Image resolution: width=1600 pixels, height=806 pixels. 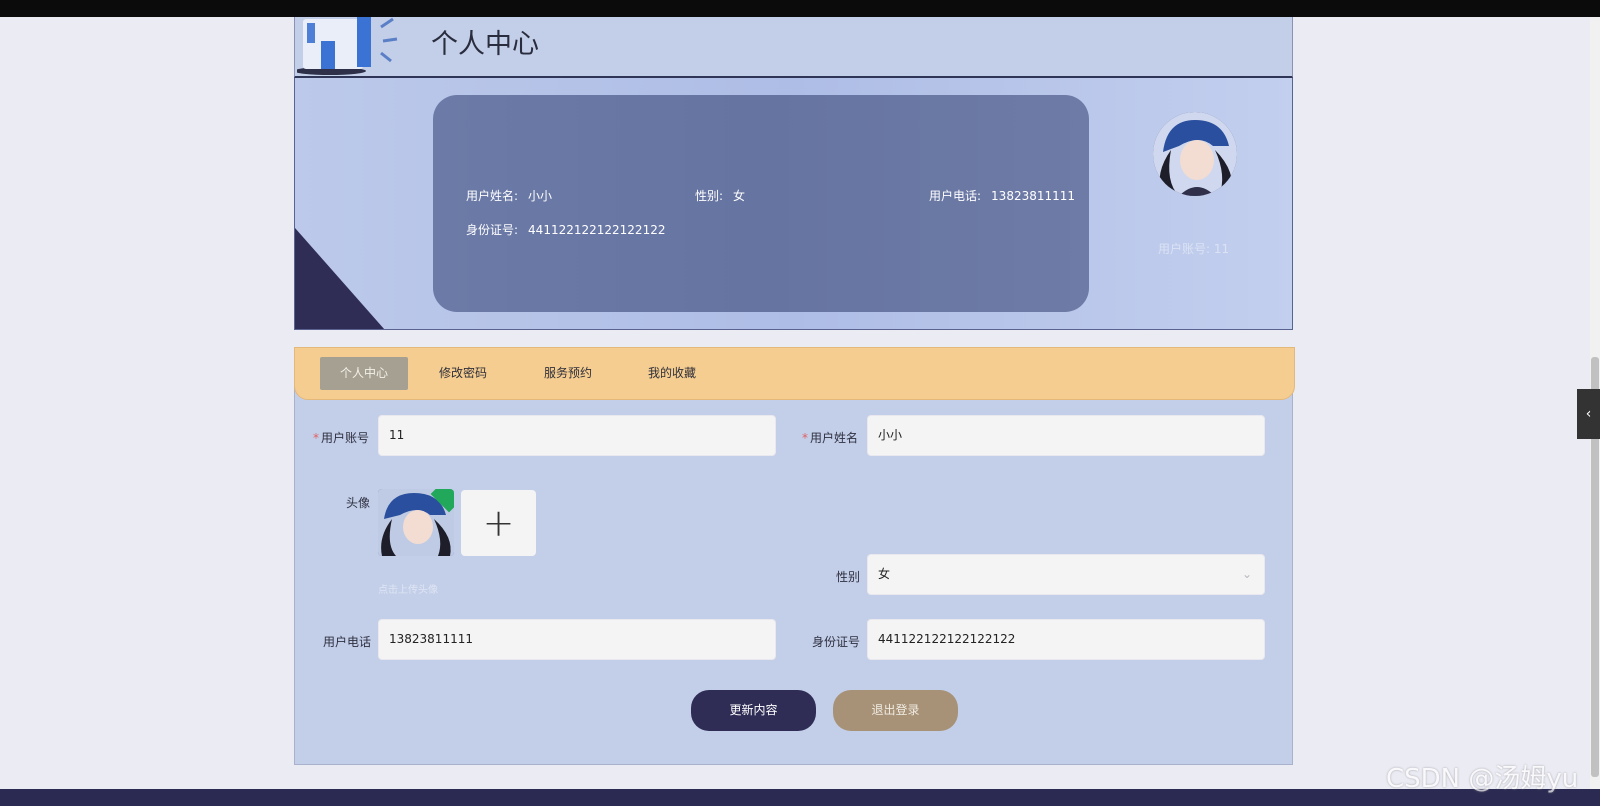 What do you see at coordinates (408, 590) in the screenshot?
I see `avatar-upload-hint: 点击上传头像` at bounding box center [408, 590].